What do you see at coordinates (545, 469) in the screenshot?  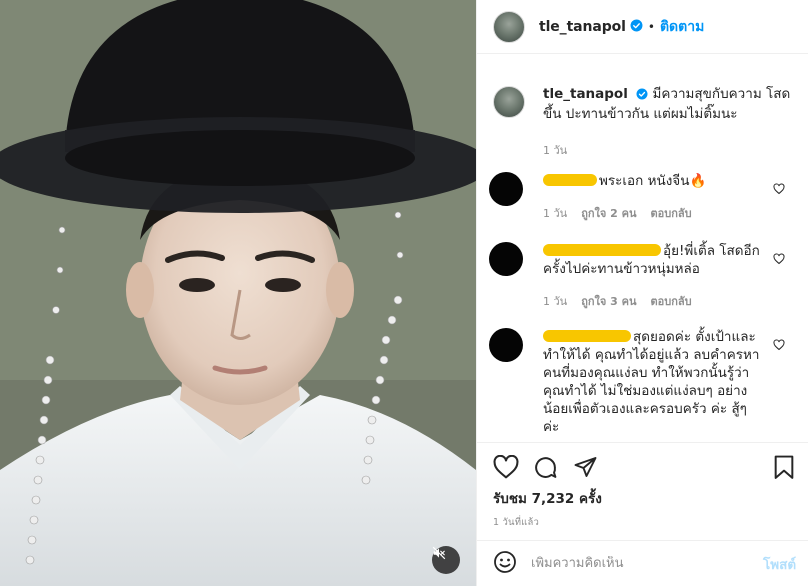 I see `comment-icon` at bounding box center [545, 469].